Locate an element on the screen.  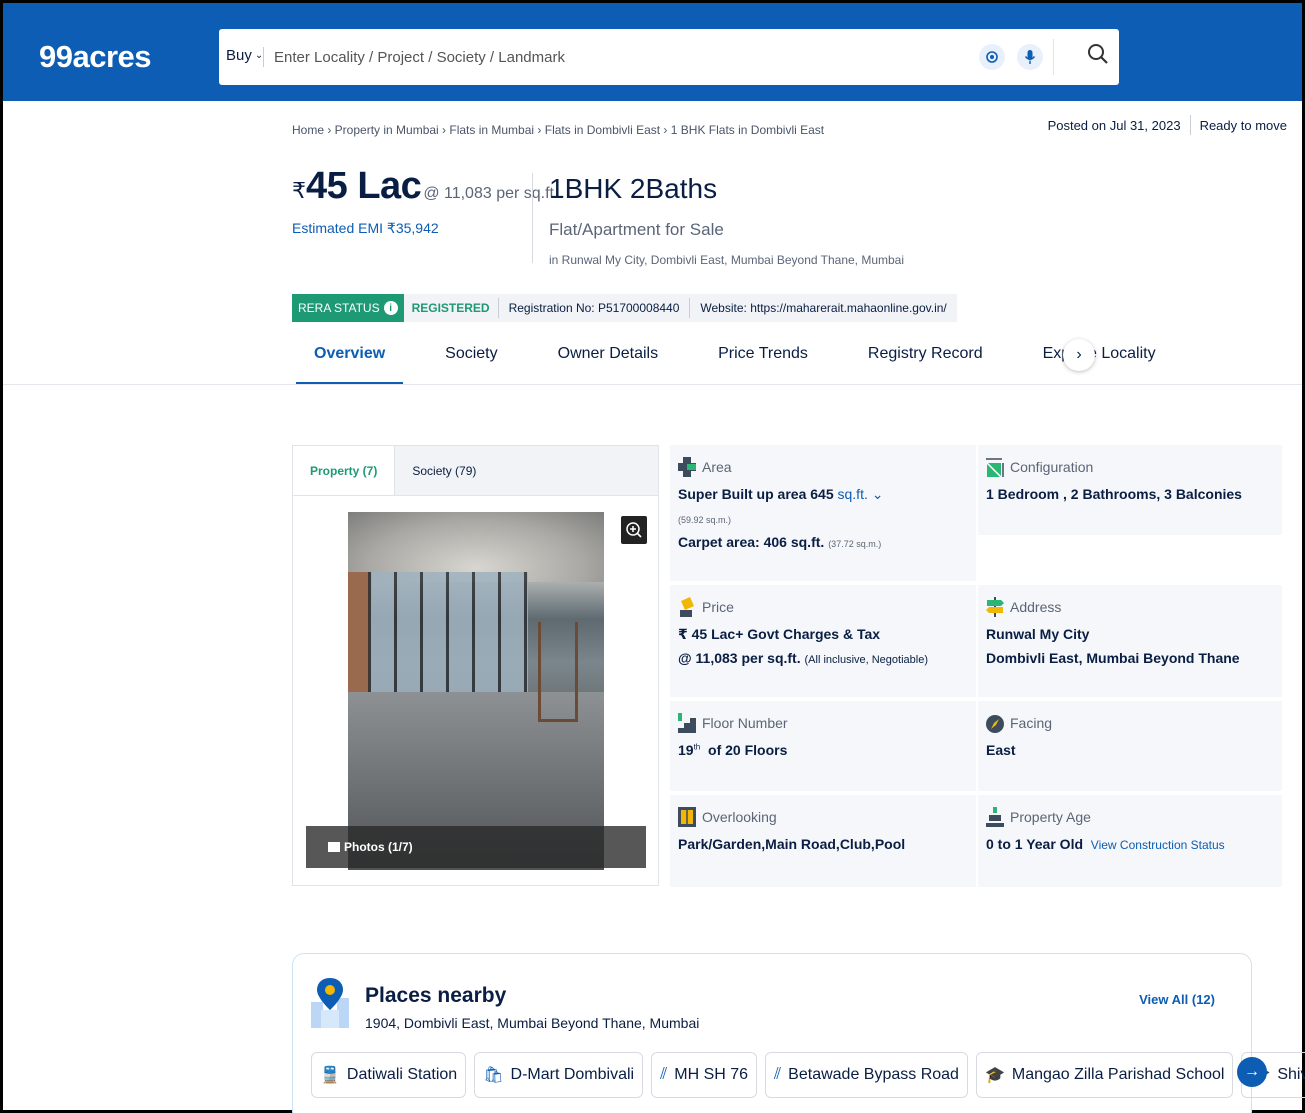
photo-stand is located at coordinates (558, 672).